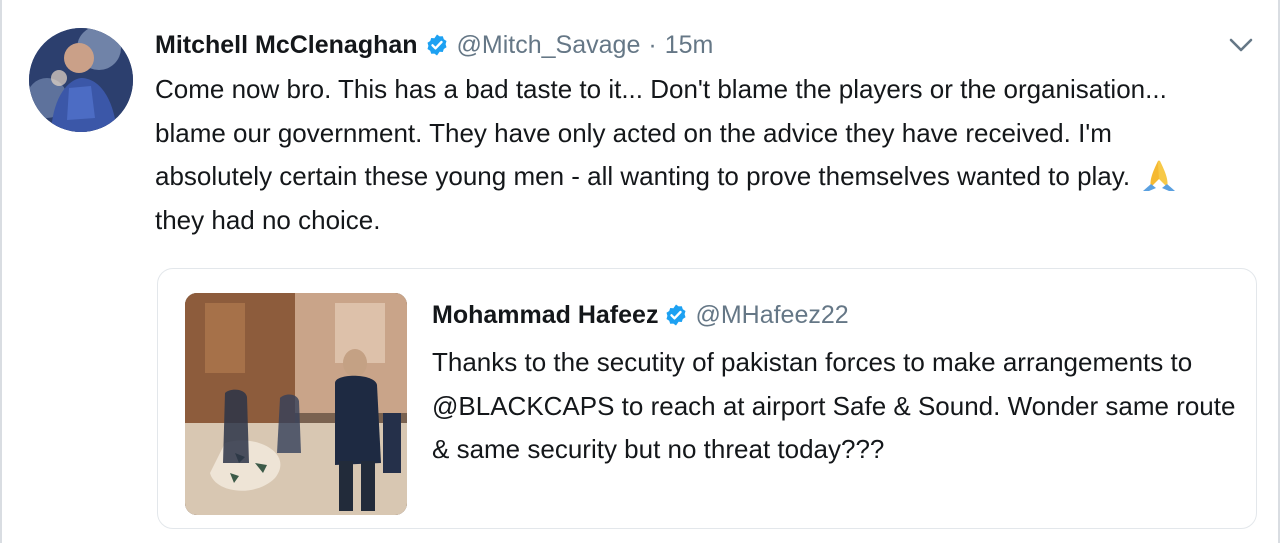 The image size is (1280, 543). What do you see at coordinates (286, 45) in the screenshot?
I see `author-name: Mitchell McClenaghan` at bounding box center [286, 45].